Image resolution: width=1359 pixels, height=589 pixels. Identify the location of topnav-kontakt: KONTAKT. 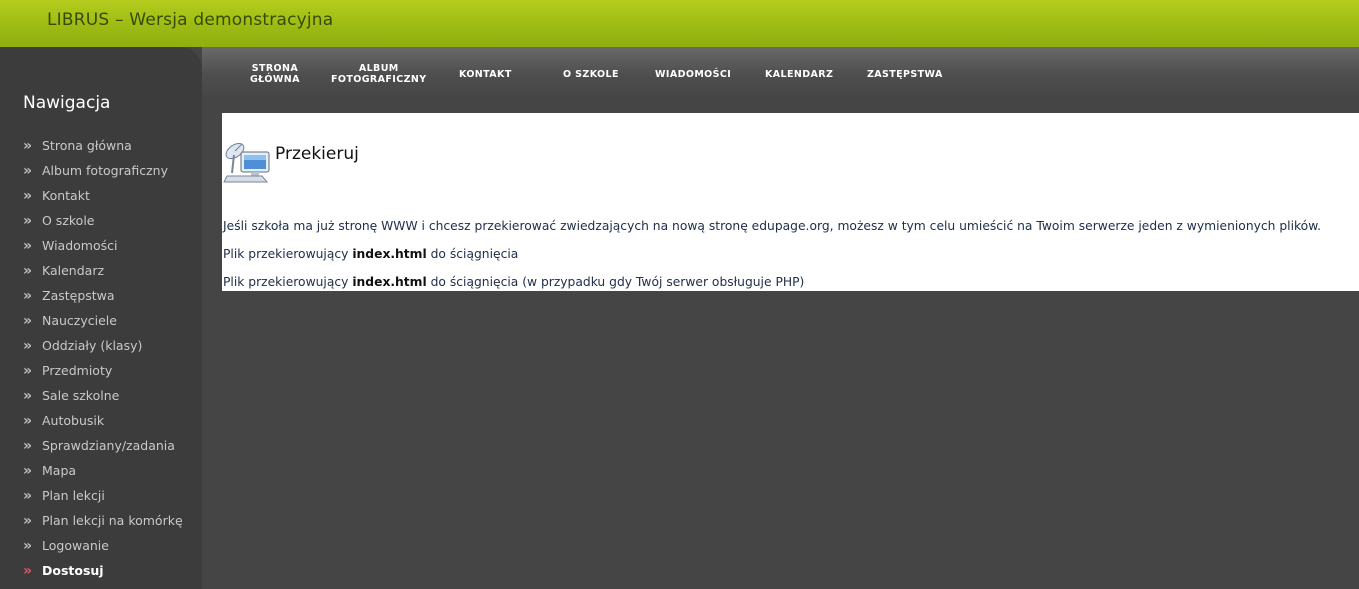
(485, 74).